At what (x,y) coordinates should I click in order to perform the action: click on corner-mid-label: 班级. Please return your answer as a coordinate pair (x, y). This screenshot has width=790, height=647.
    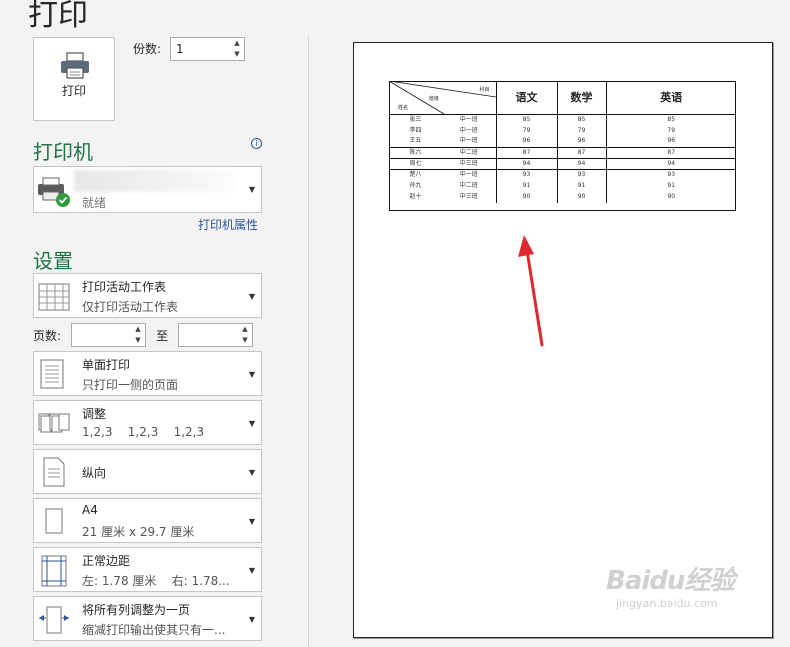
    Looking at the image, I should click on (434, 99).